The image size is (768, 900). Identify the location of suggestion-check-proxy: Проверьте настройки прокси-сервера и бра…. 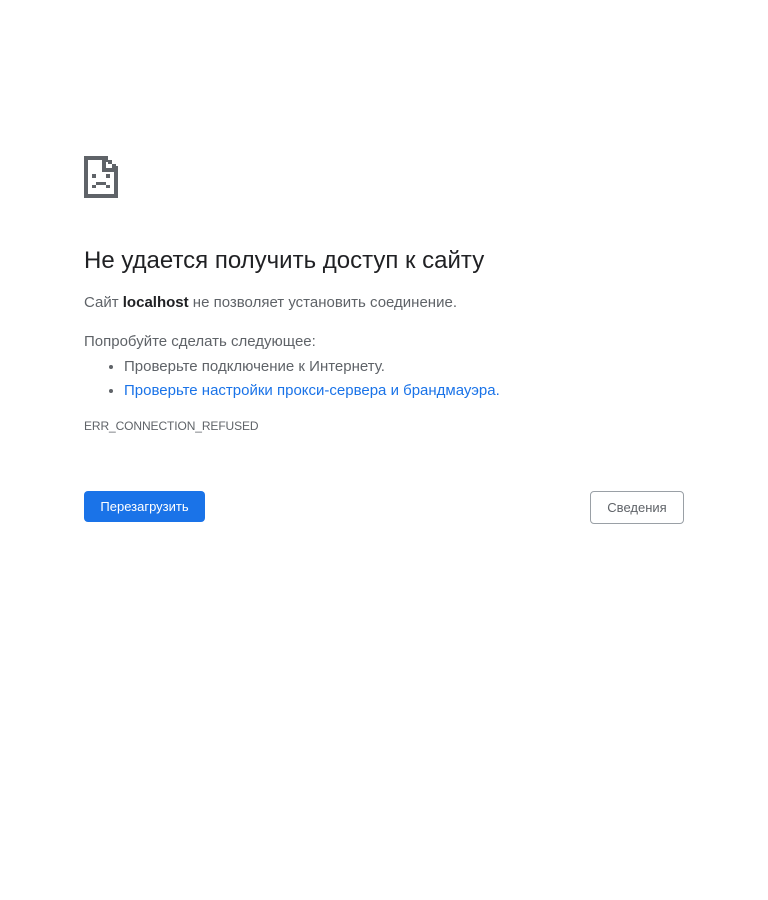
(404, 391).